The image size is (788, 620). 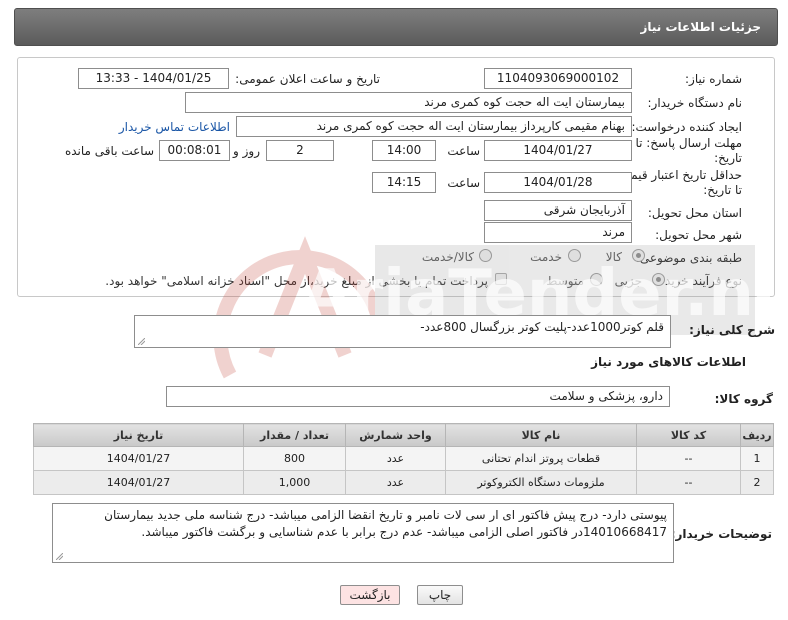 I want to click on category-option-goods: کالا, so click(x=613, y=257).